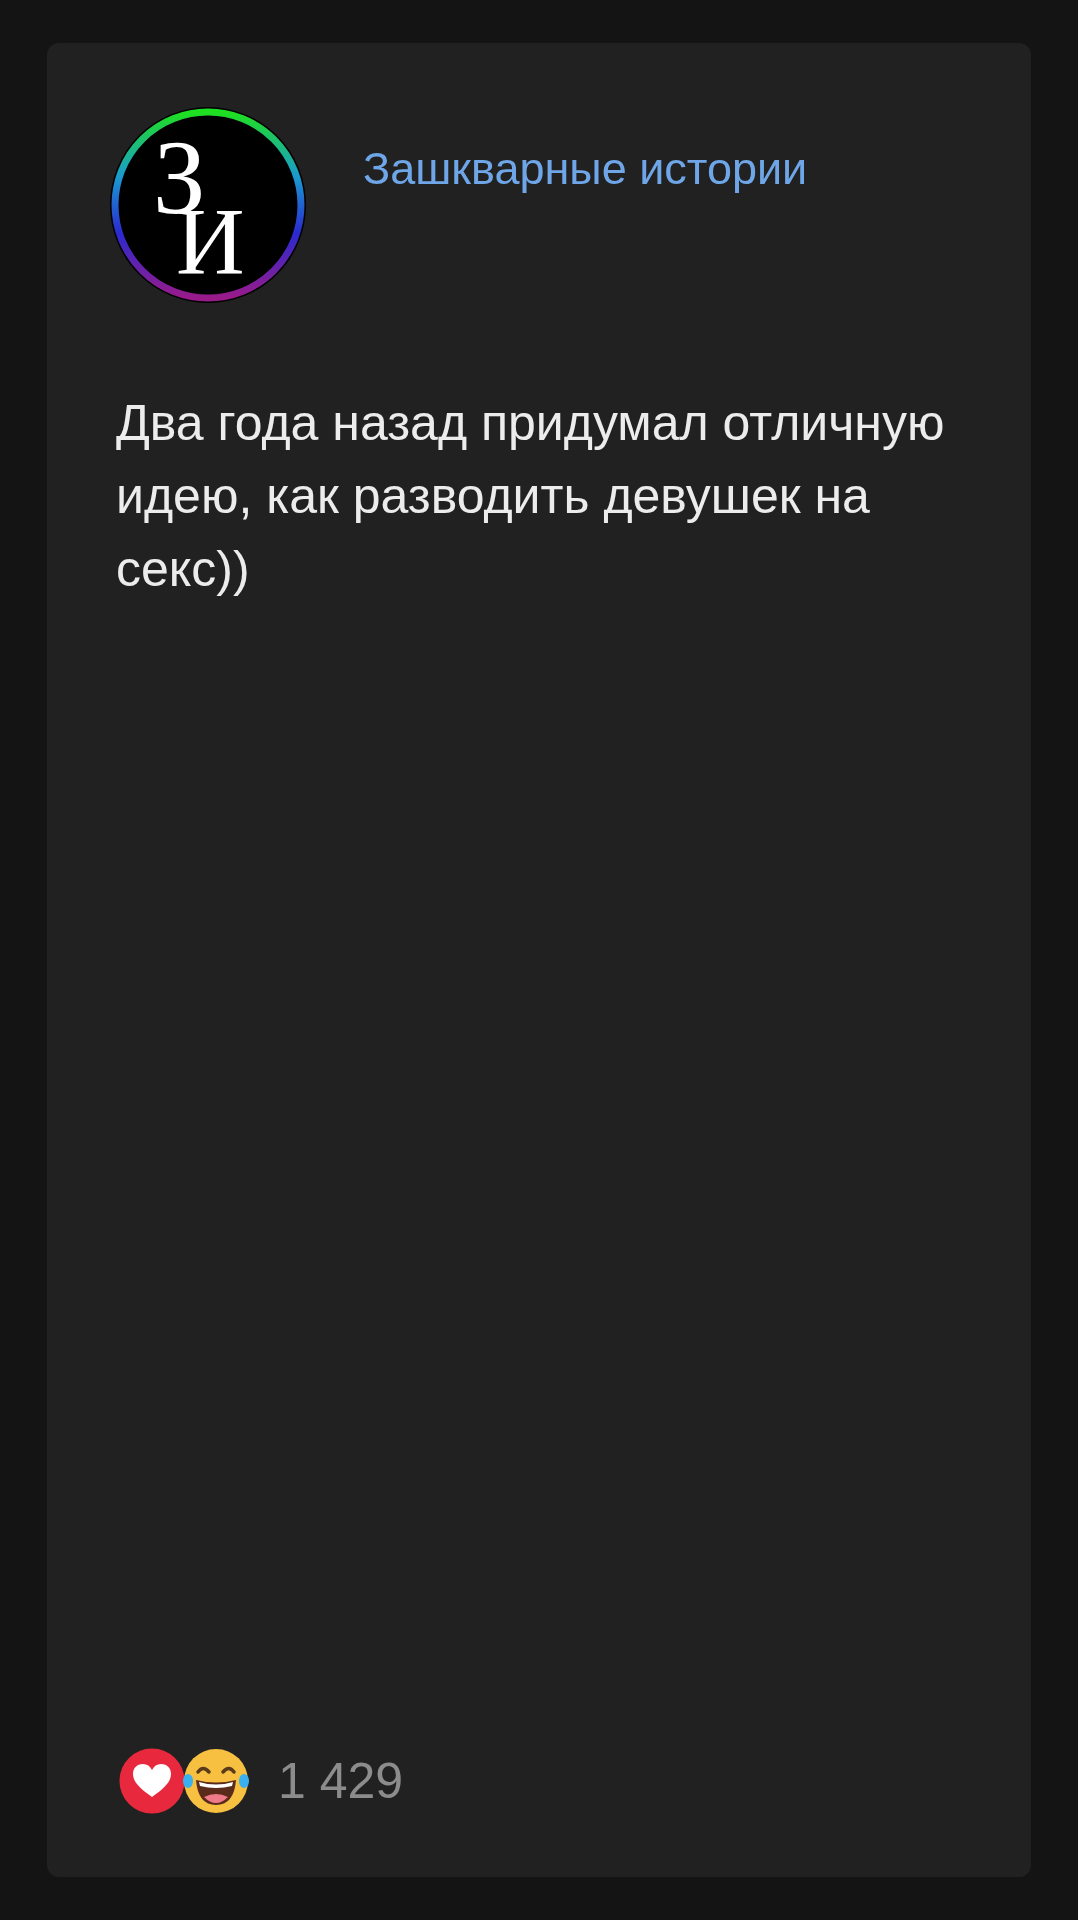  I want to click on laughing-face-icon, so click(216, 1781).